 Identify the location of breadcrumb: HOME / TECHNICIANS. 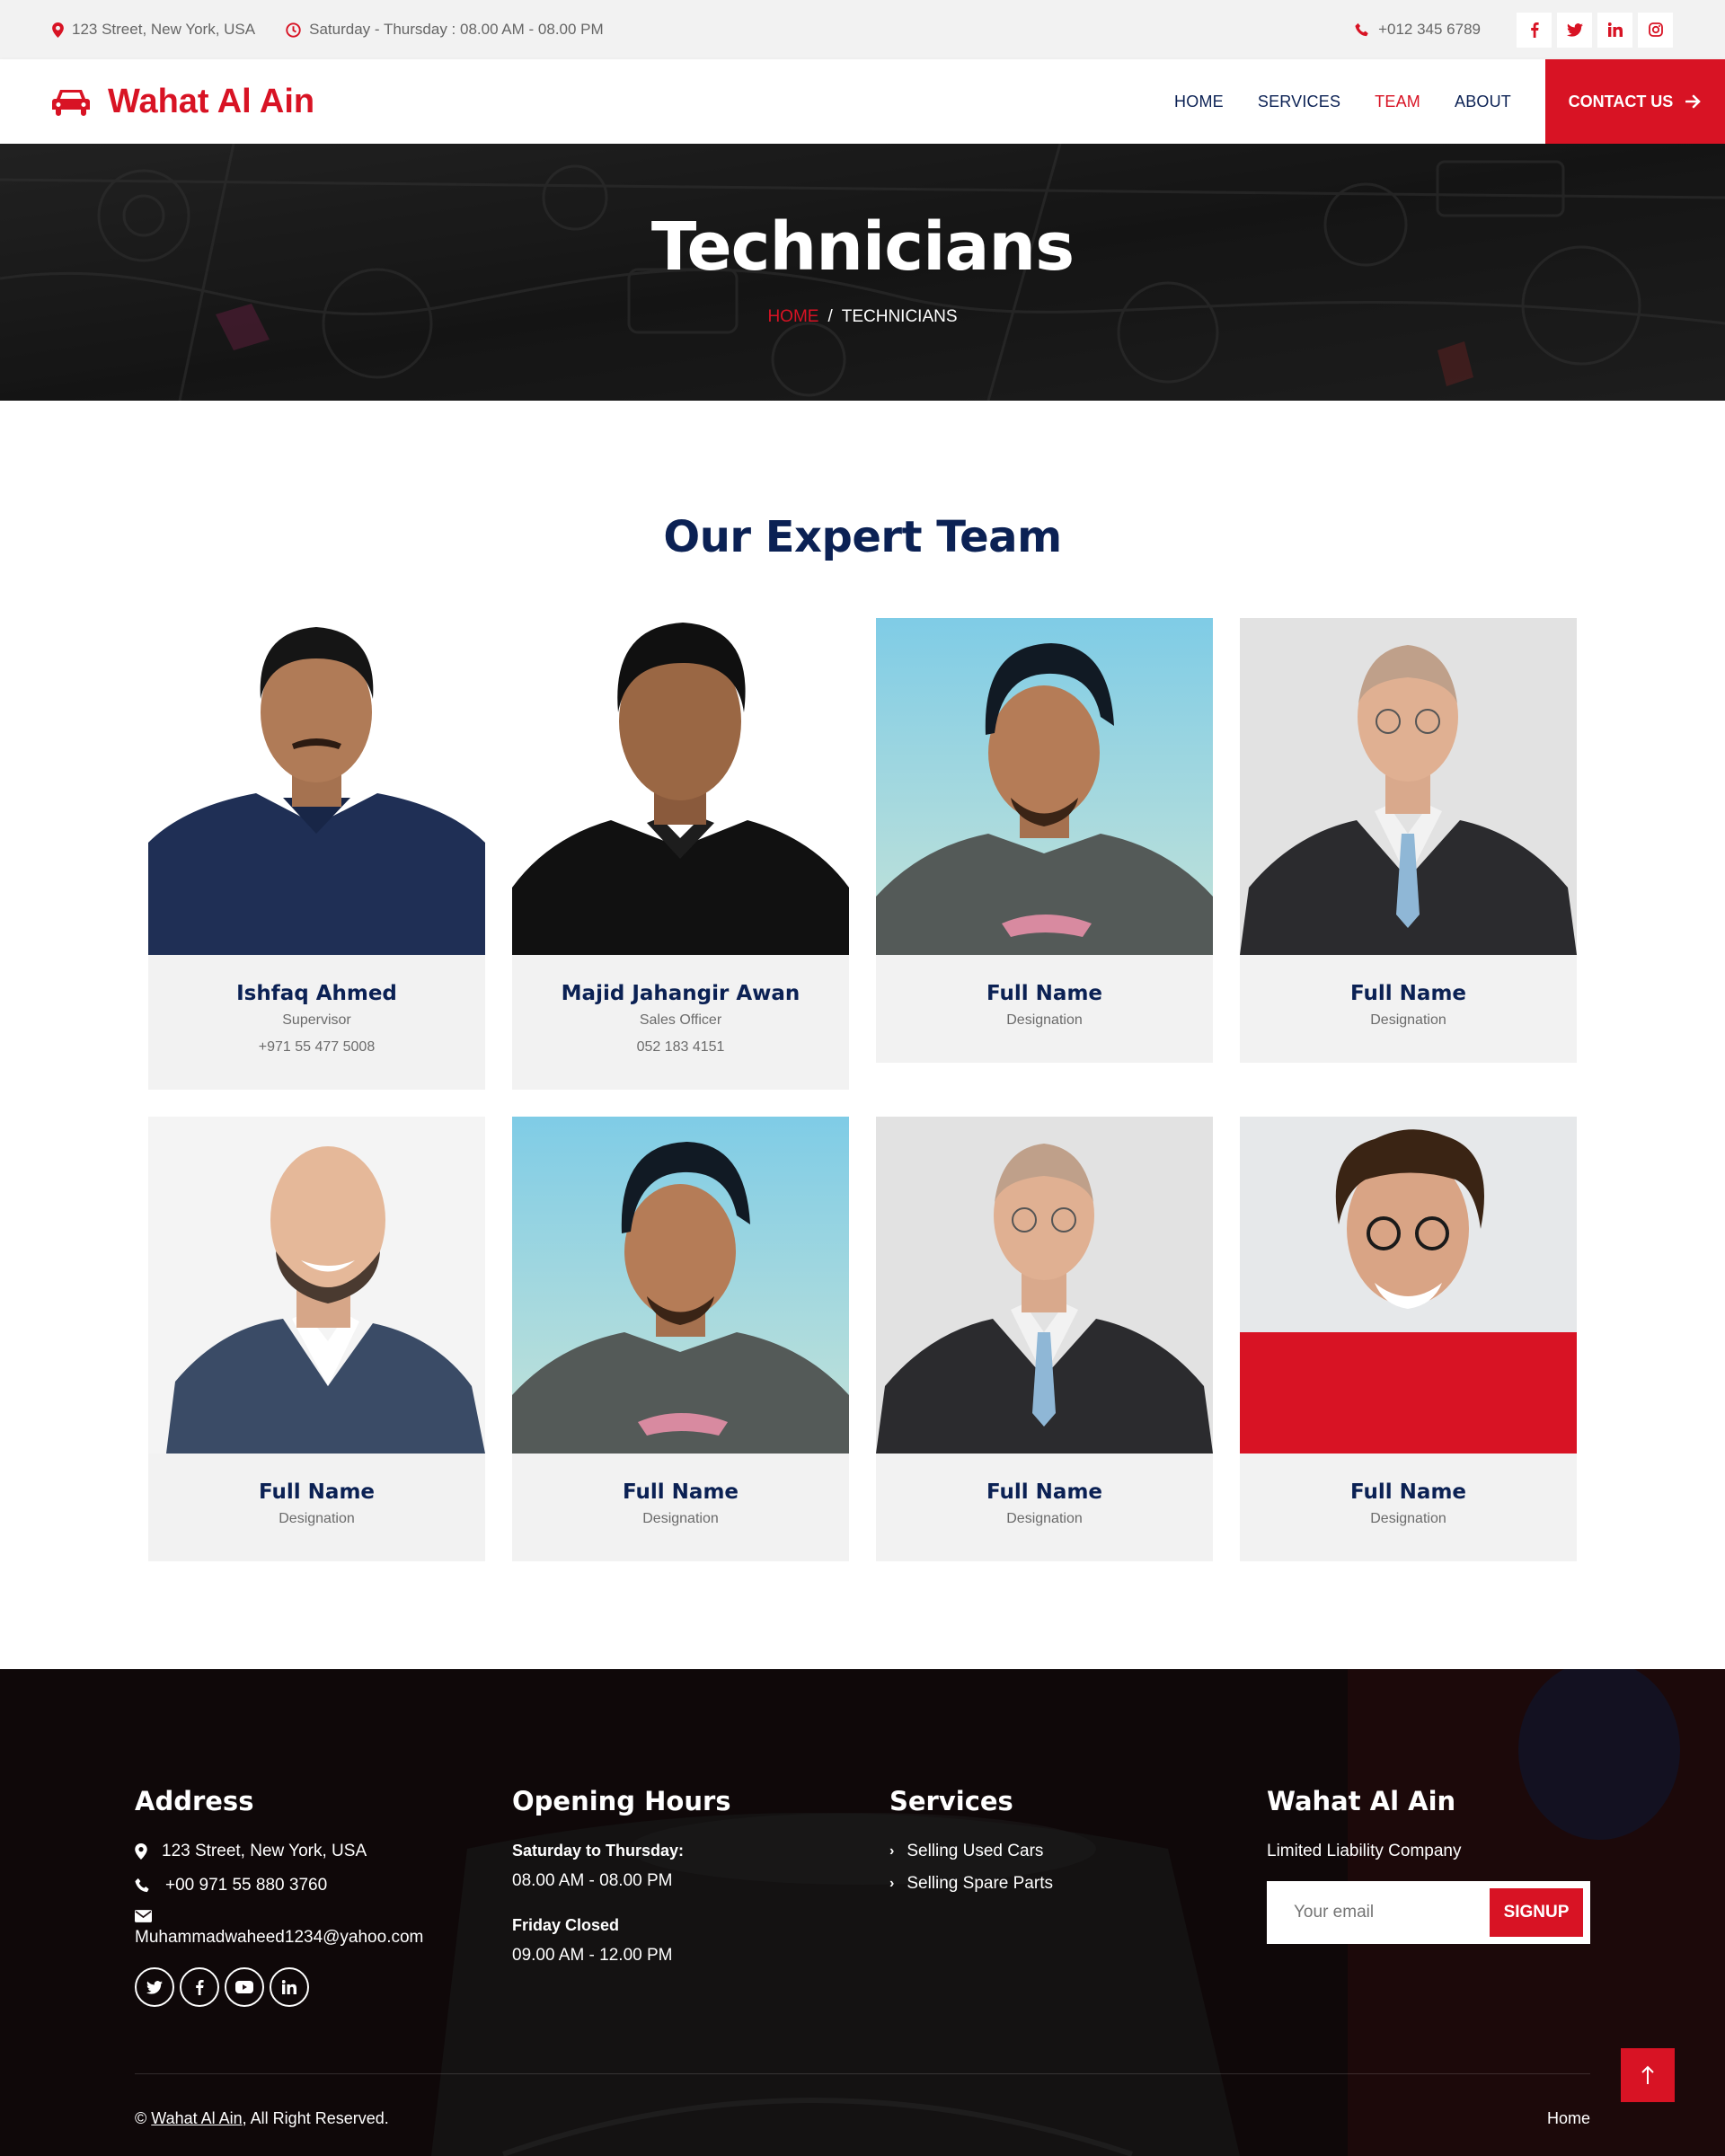
(862, 317).